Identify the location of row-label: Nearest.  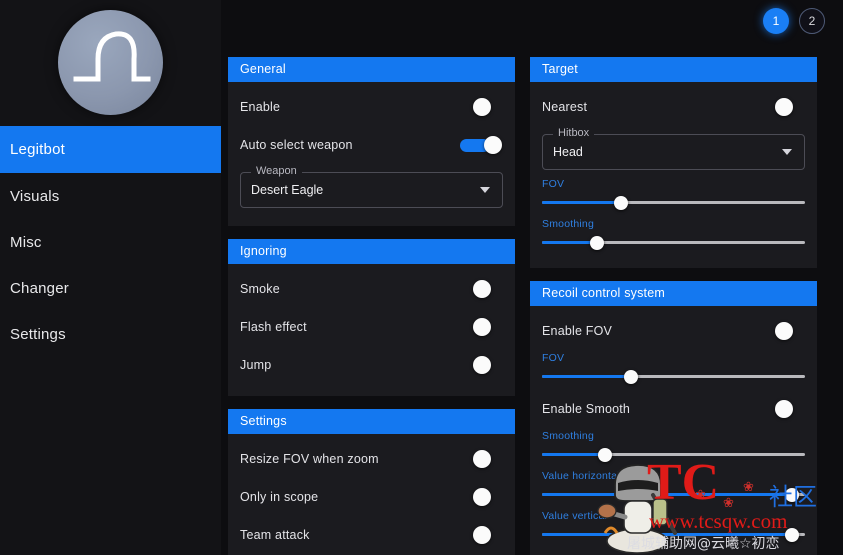
(565, 107).